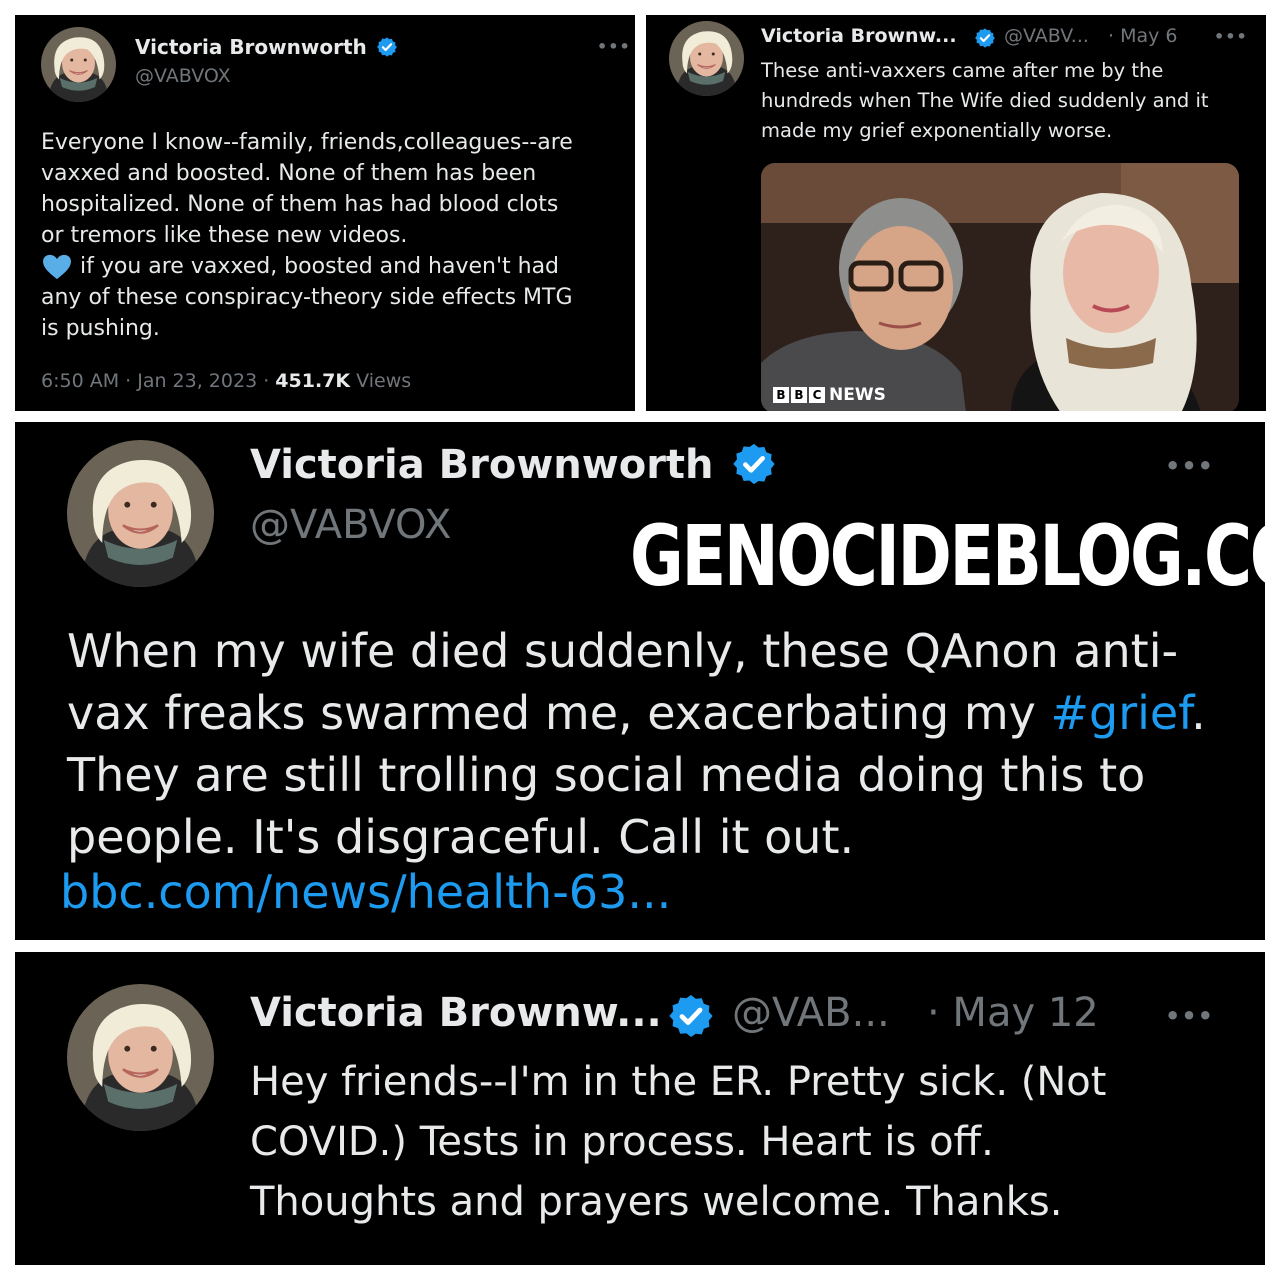 This screenshot has width=1280, height=1280. Describe the element at coordinates (57, 267) in the screenshot. I see `blue-heart-icon` at that location.